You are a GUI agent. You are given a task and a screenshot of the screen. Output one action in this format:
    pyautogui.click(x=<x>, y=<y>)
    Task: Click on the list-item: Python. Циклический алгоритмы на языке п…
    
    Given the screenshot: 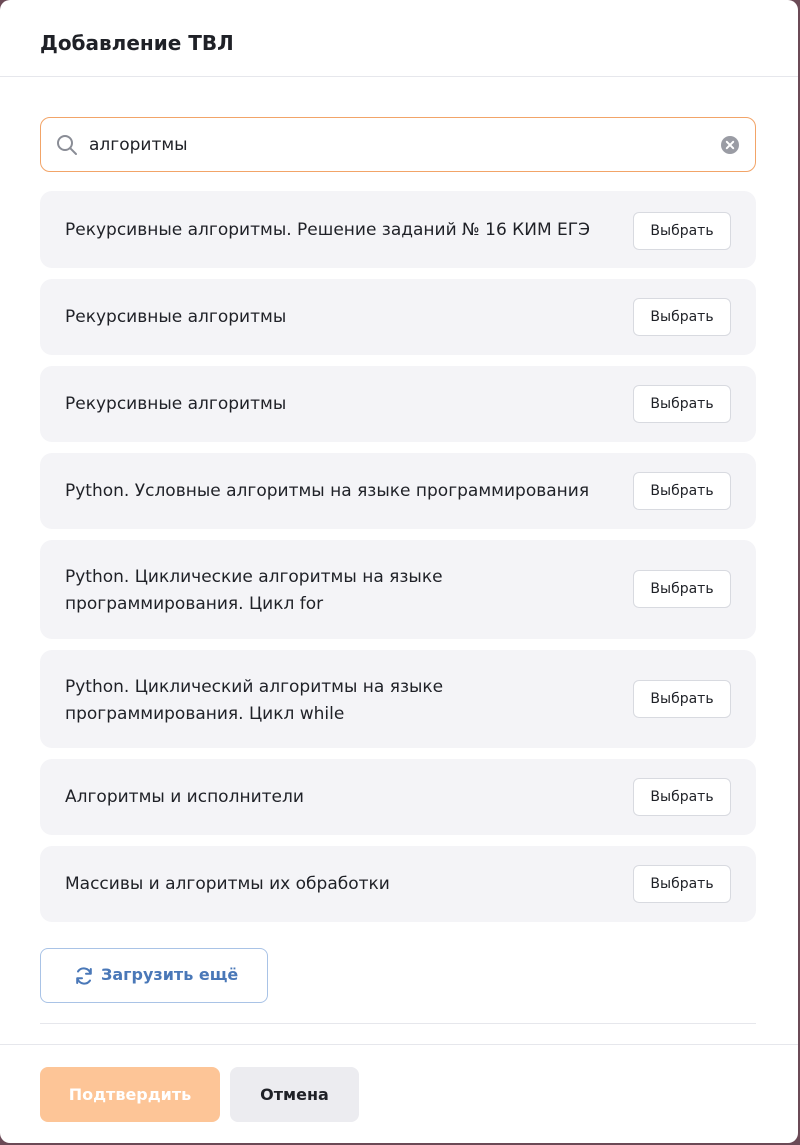 What is the action you would take?
    pyautogui.click(x=398, y=699)
    